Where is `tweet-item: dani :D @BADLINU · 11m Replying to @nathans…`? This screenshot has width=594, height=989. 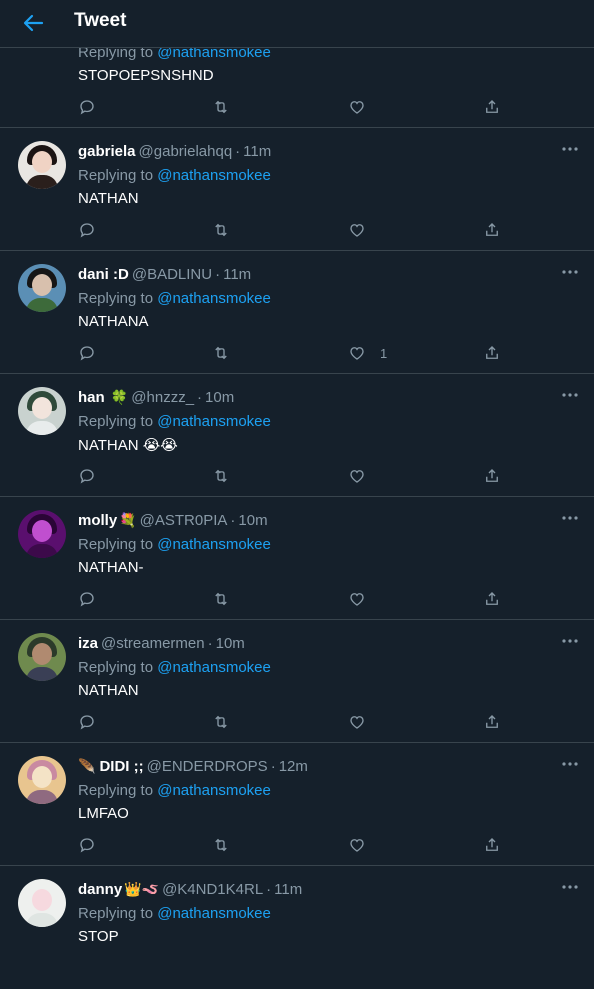 tweet-item: dani :D @BADLINU · 11m Replying to @nathans… is located at coordinates (297, 313).